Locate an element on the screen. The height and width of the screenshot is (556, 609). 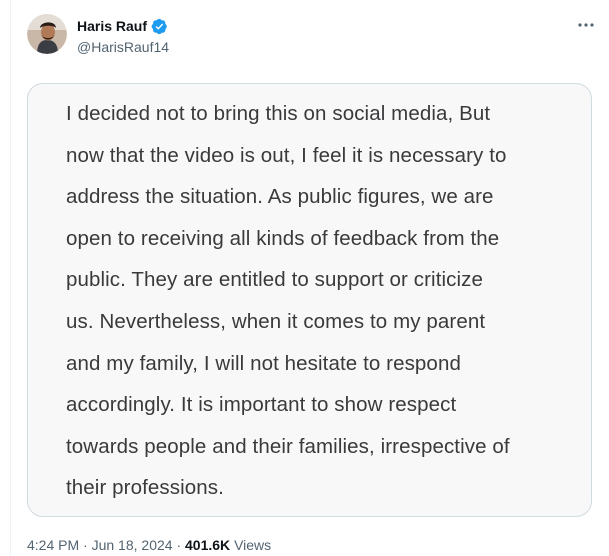
more-horizontal-icon is located at coordinates (586, 25).